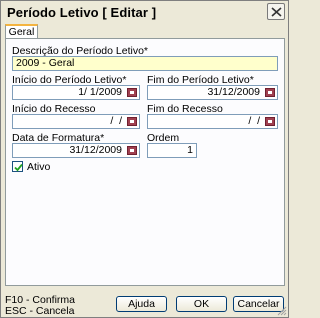 The height and width of the screenshot is (318, 320). I want to click on fim-periodo-input: 31/12/2009, so click(212, 92).